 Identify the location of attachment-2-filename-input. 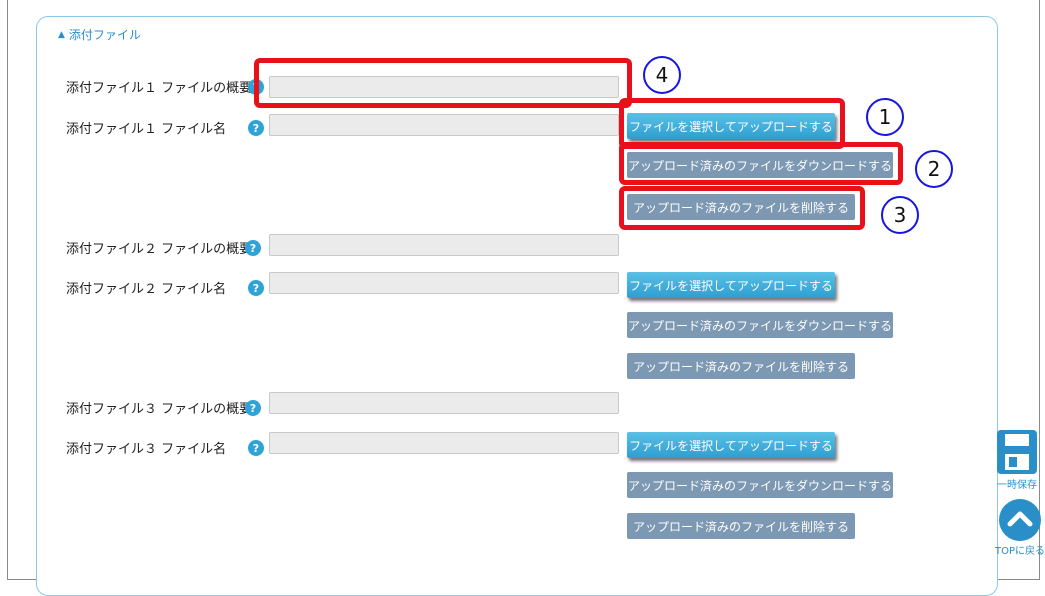
(444, 283).